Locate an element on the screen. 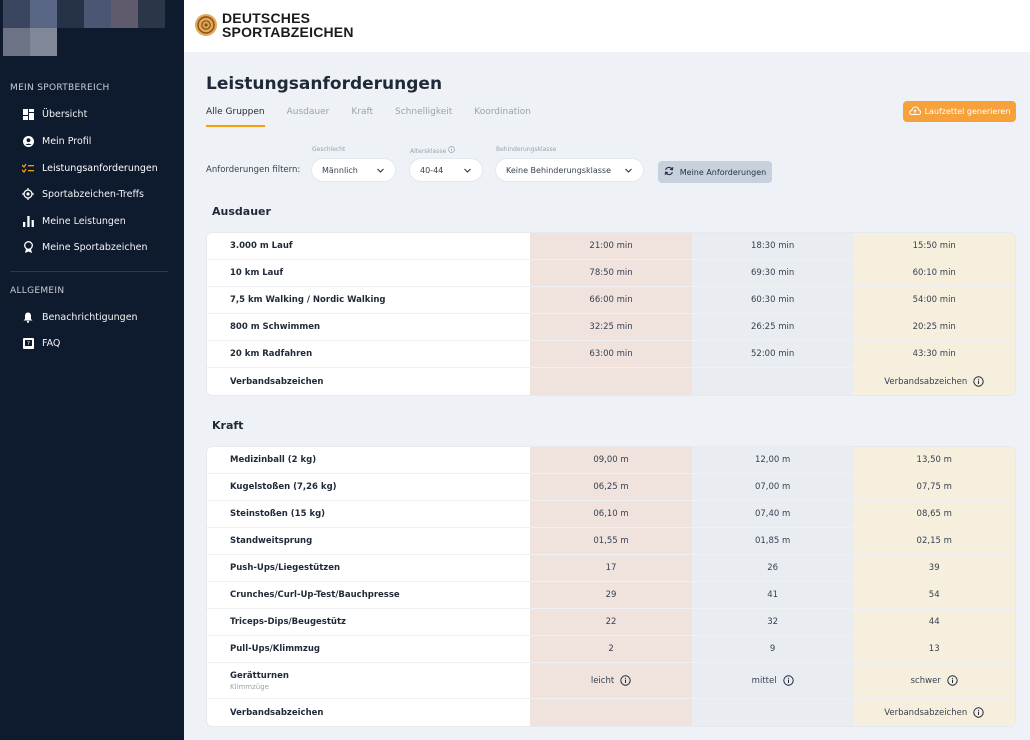 The height and width of the screenshot is (740, 1030). tab-ausdauer: Ausdauer is located at coordinates (308, 117).